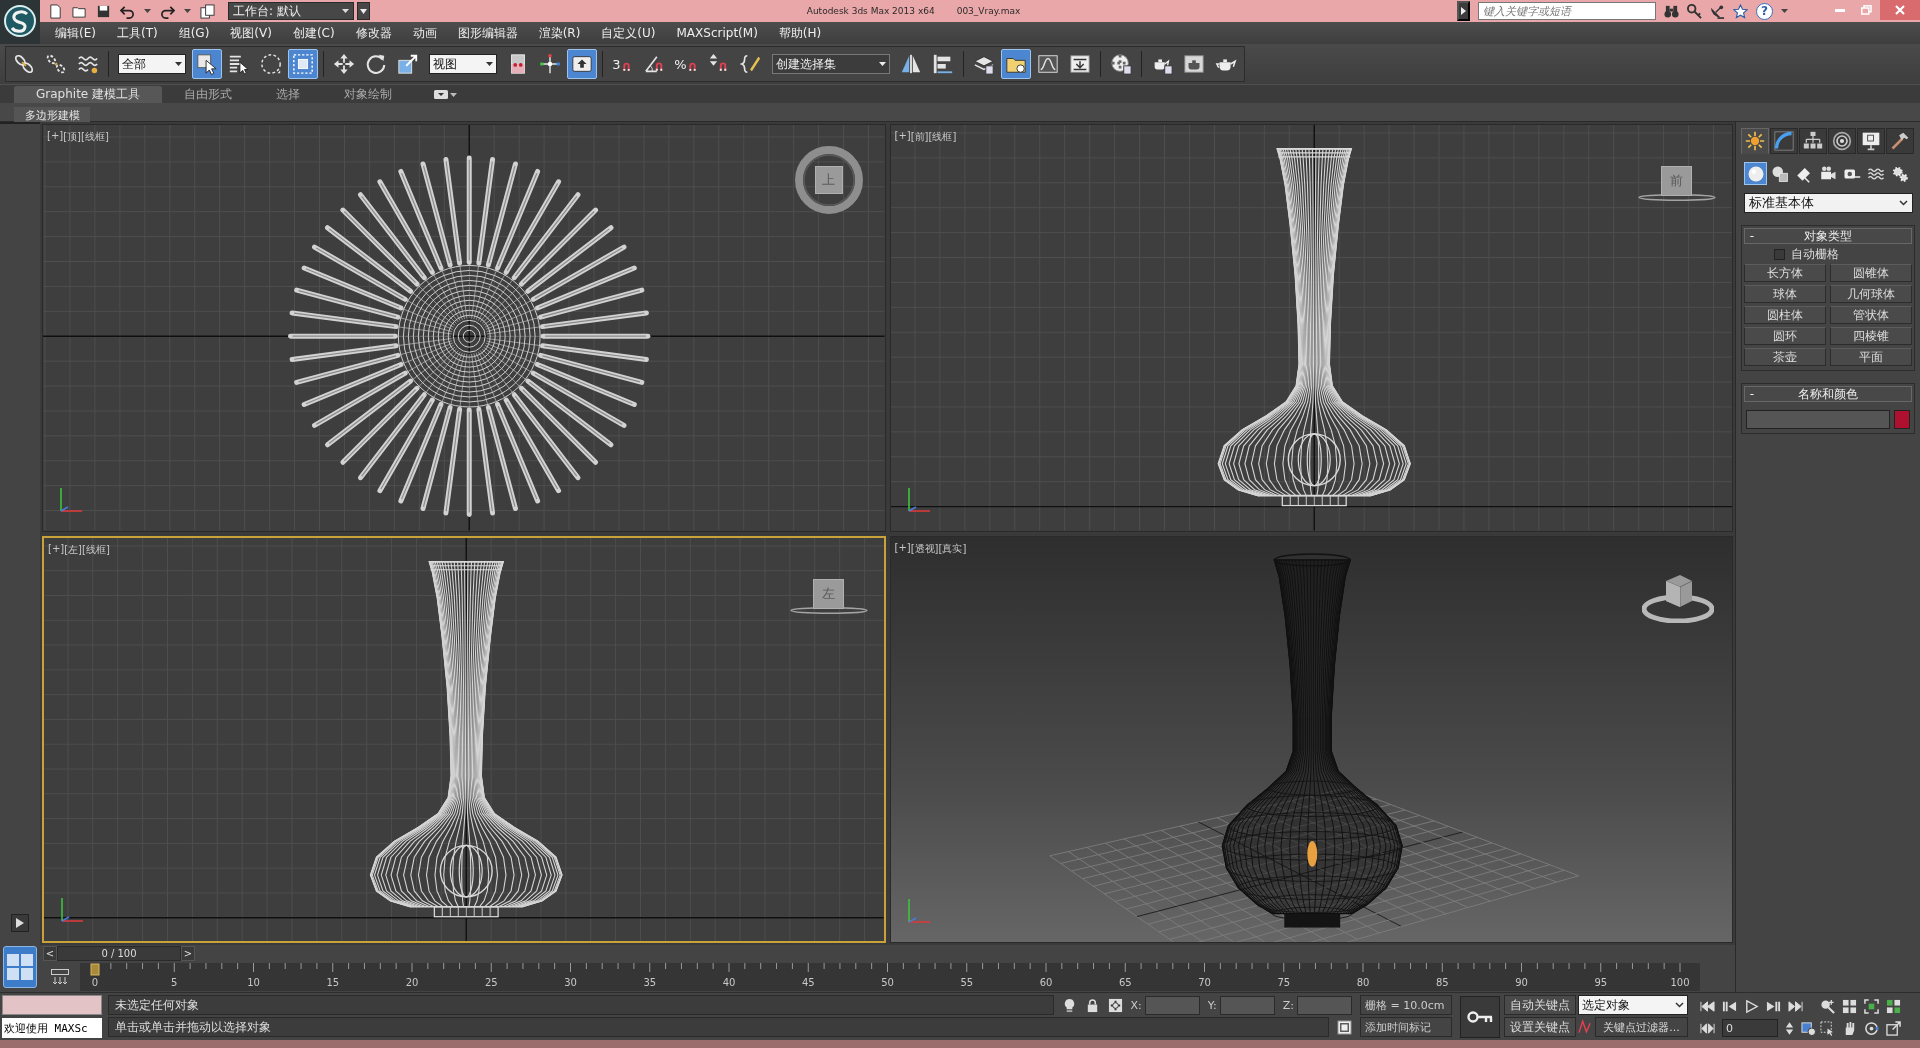 This screenshot has width=1920, height=1048. I want to click on track-bar: 0 5 10 15 20 25 30 35 40 45 50 55 60 65 70 75 80 85 90 95 100, so click(890, 977).